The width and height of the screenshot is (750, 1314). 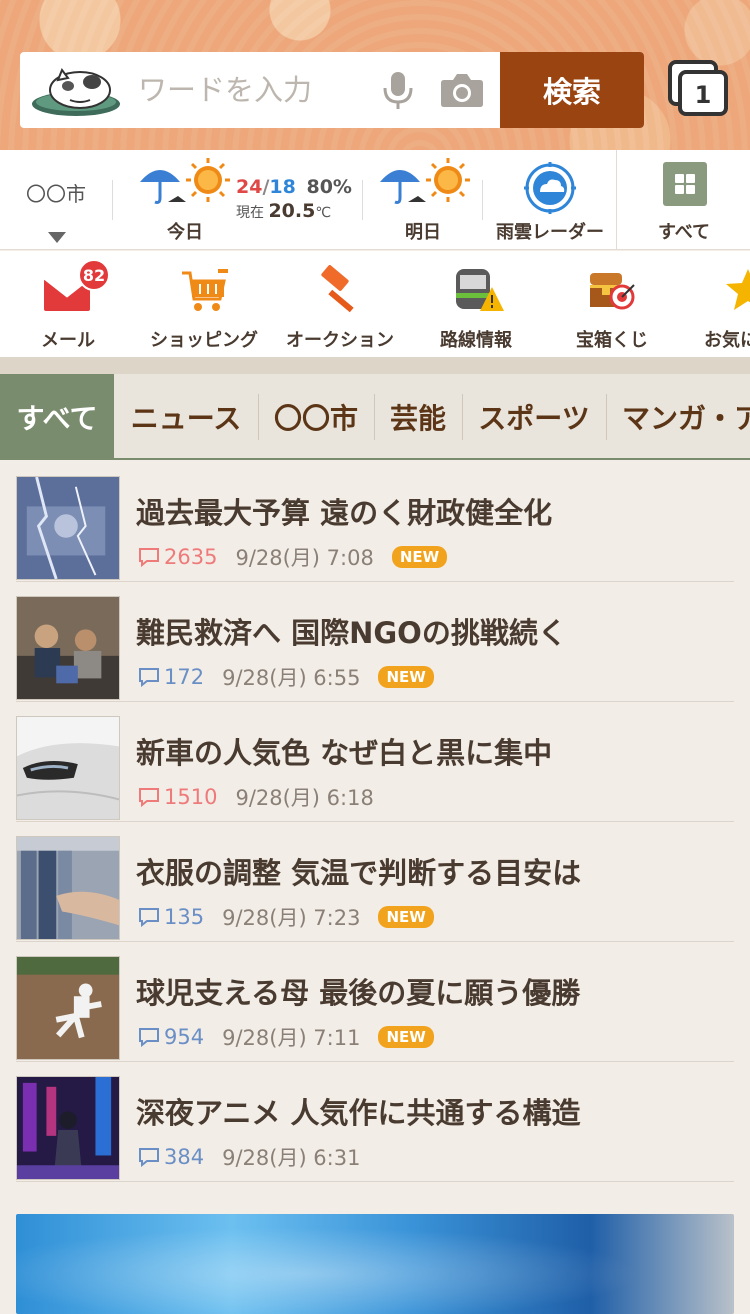 I want to click on header-banner: 検索 1, so click(x=375, y=75).